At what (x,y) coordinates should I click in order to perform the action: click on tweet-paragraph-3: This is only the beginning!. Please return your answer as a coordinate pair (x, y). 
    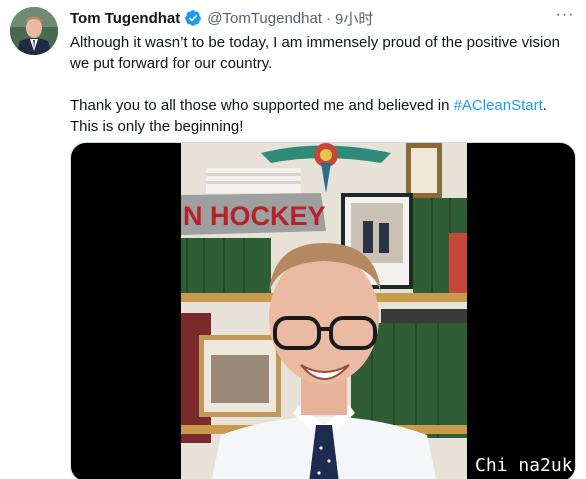
    Looking at the image, I should click on (157, 126).